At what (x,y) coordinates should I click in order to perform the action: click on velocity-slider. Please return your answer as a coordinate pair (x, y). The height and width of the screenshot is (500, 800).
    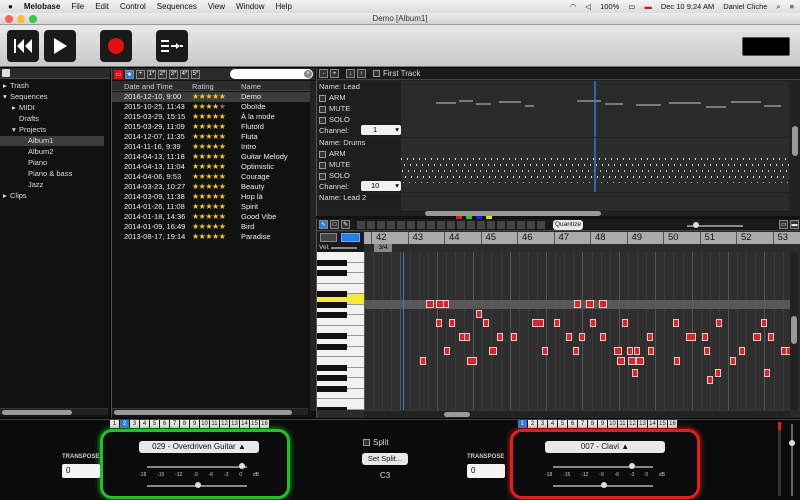
    Looking at the image, I should click on (344, 248).